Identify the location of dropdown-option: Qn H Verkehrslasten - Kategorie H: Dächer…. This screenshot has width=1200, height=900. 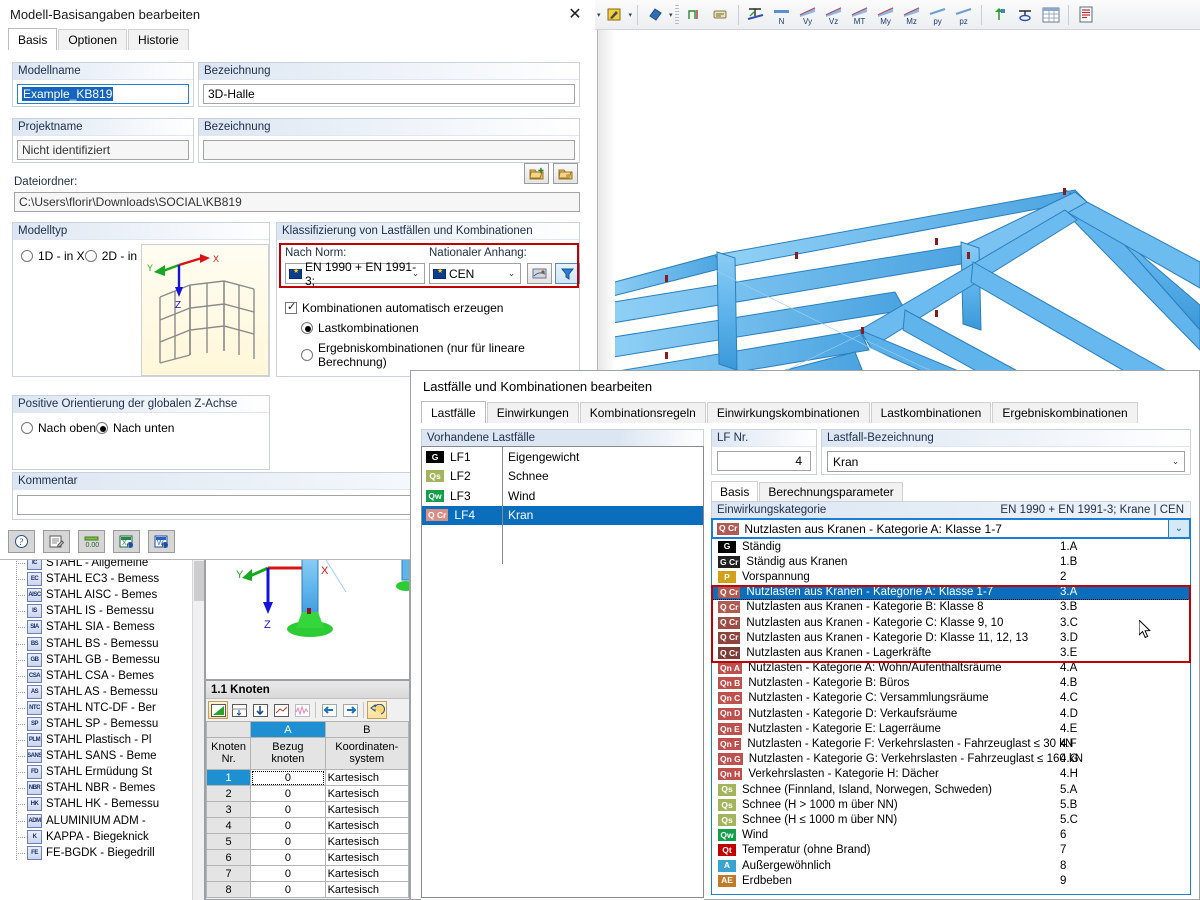
(951, 774).